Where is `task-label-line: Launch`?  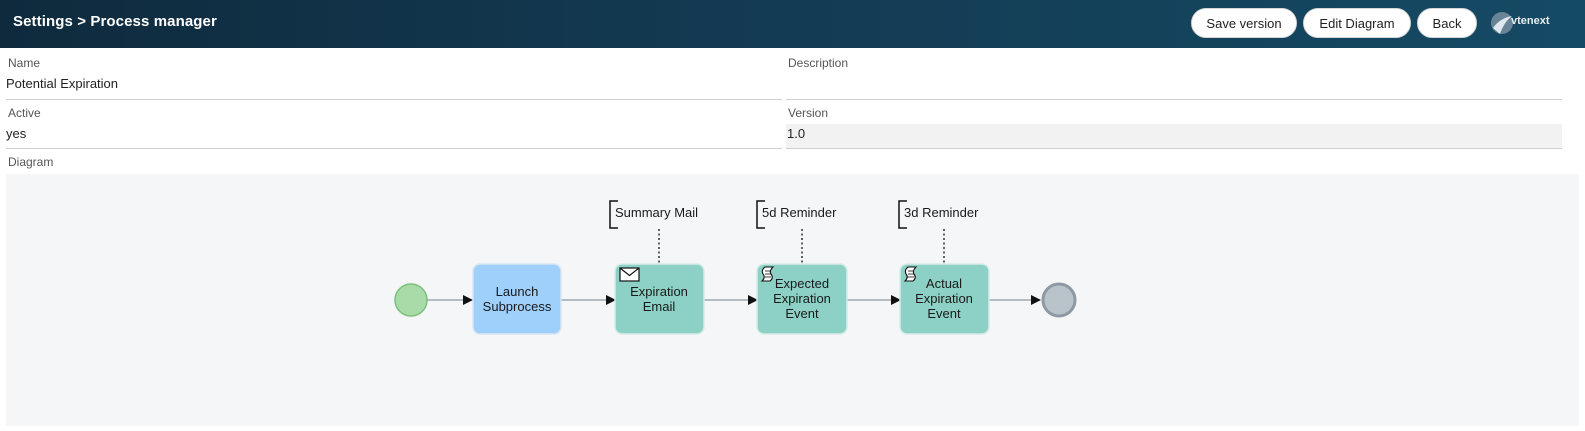 task-label-line: Launch is located at coordinates (517, 291).